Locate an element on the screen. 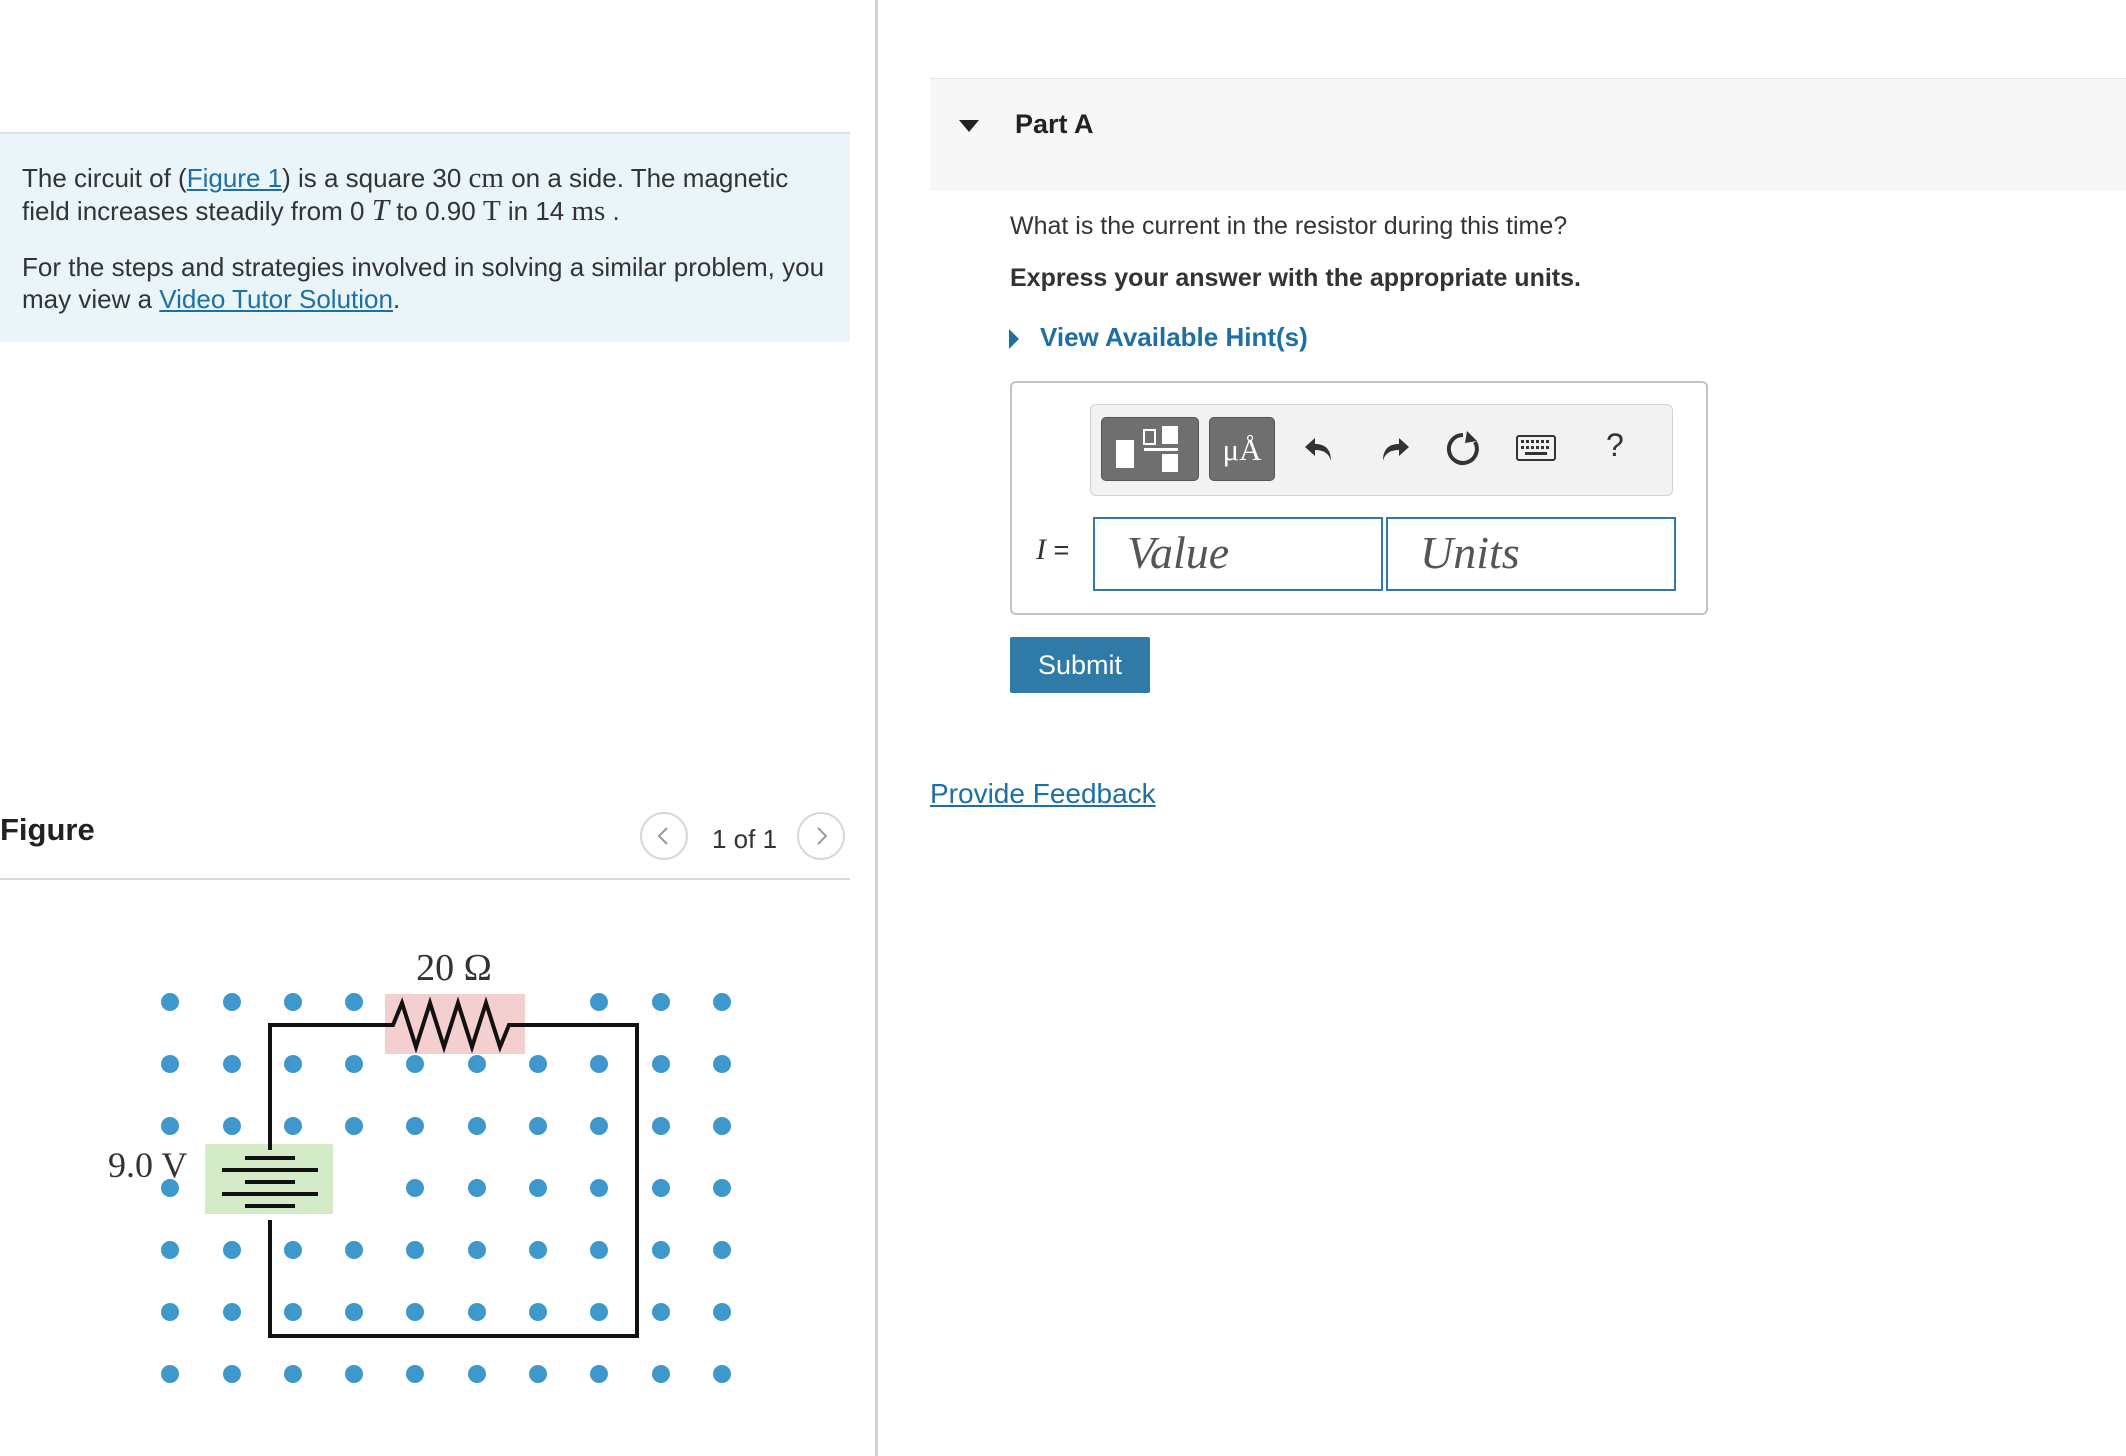 The height and width of the screenshot is (1456, 2126). caret-right-icon is located at coordinates (1014, 339).